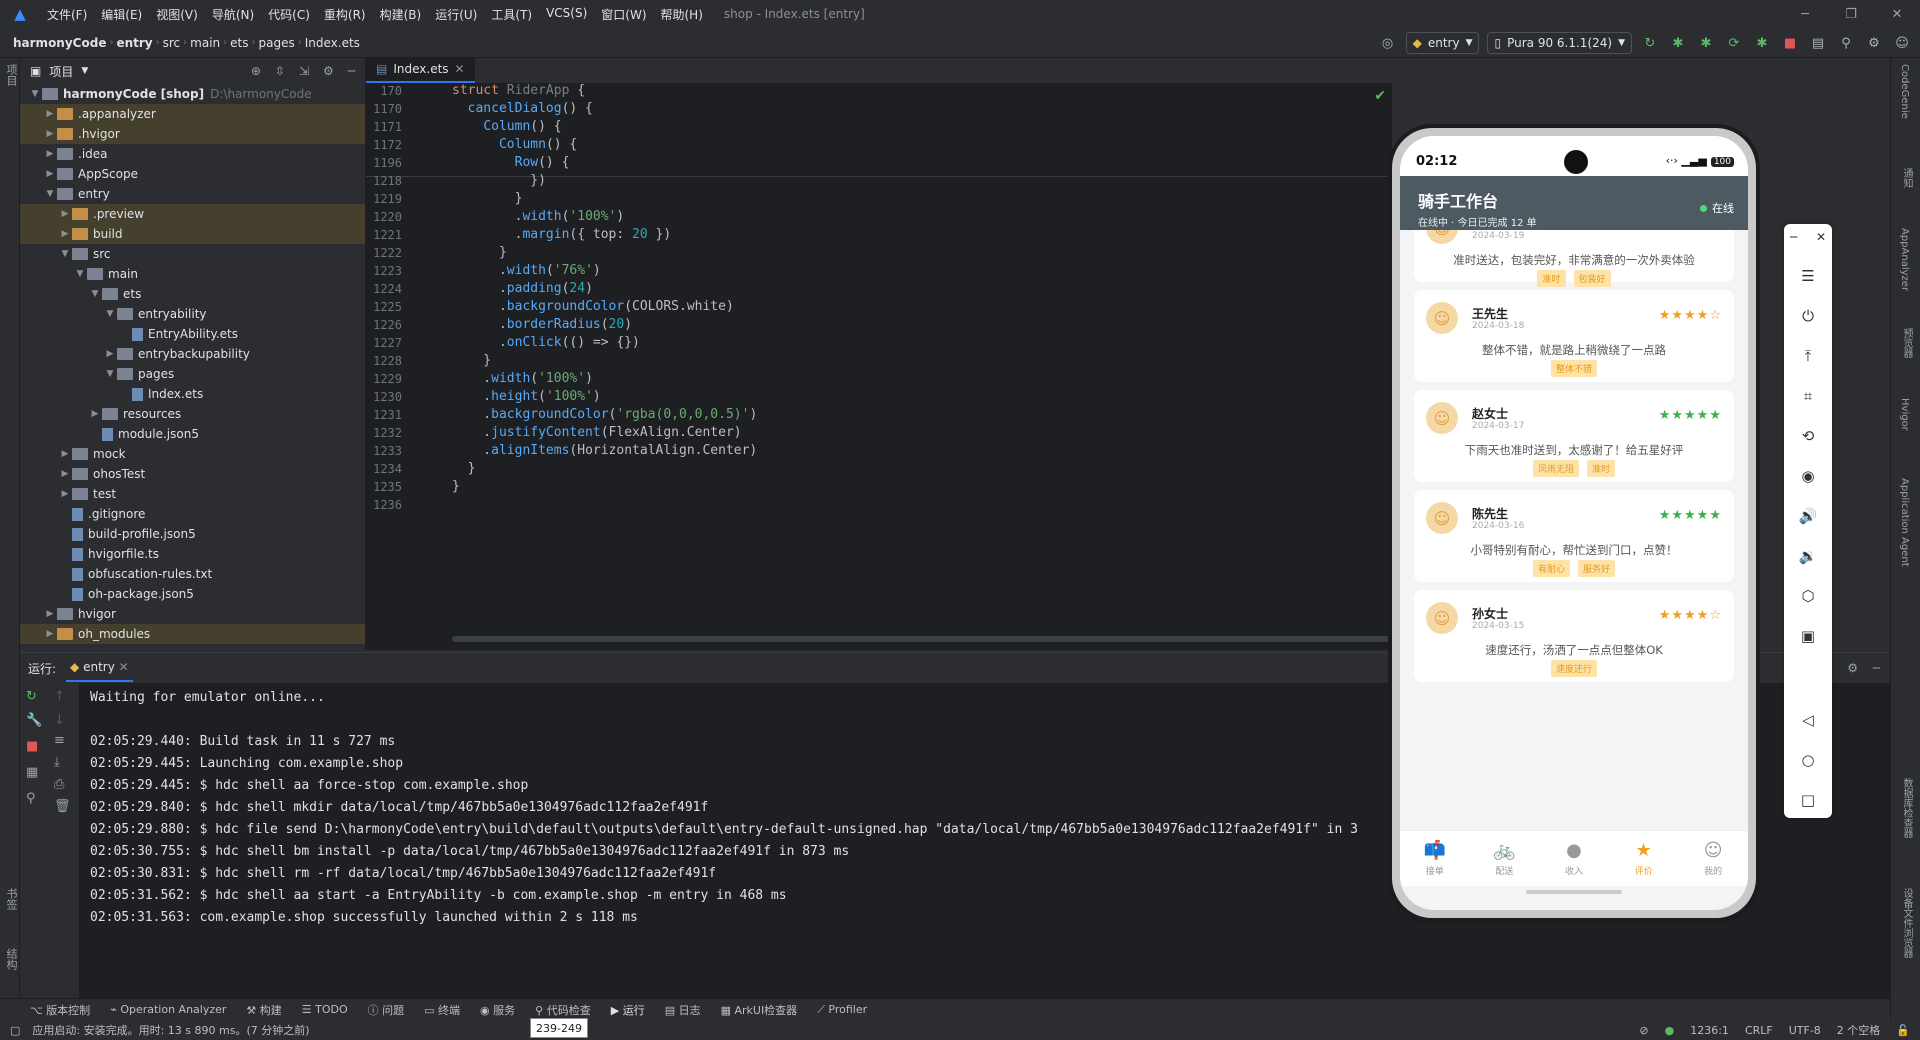 This screenshot has width=1920, height=1040. I want to click on code-line: .alignItems(HorizontalAlign.Center), so click(604, 450).